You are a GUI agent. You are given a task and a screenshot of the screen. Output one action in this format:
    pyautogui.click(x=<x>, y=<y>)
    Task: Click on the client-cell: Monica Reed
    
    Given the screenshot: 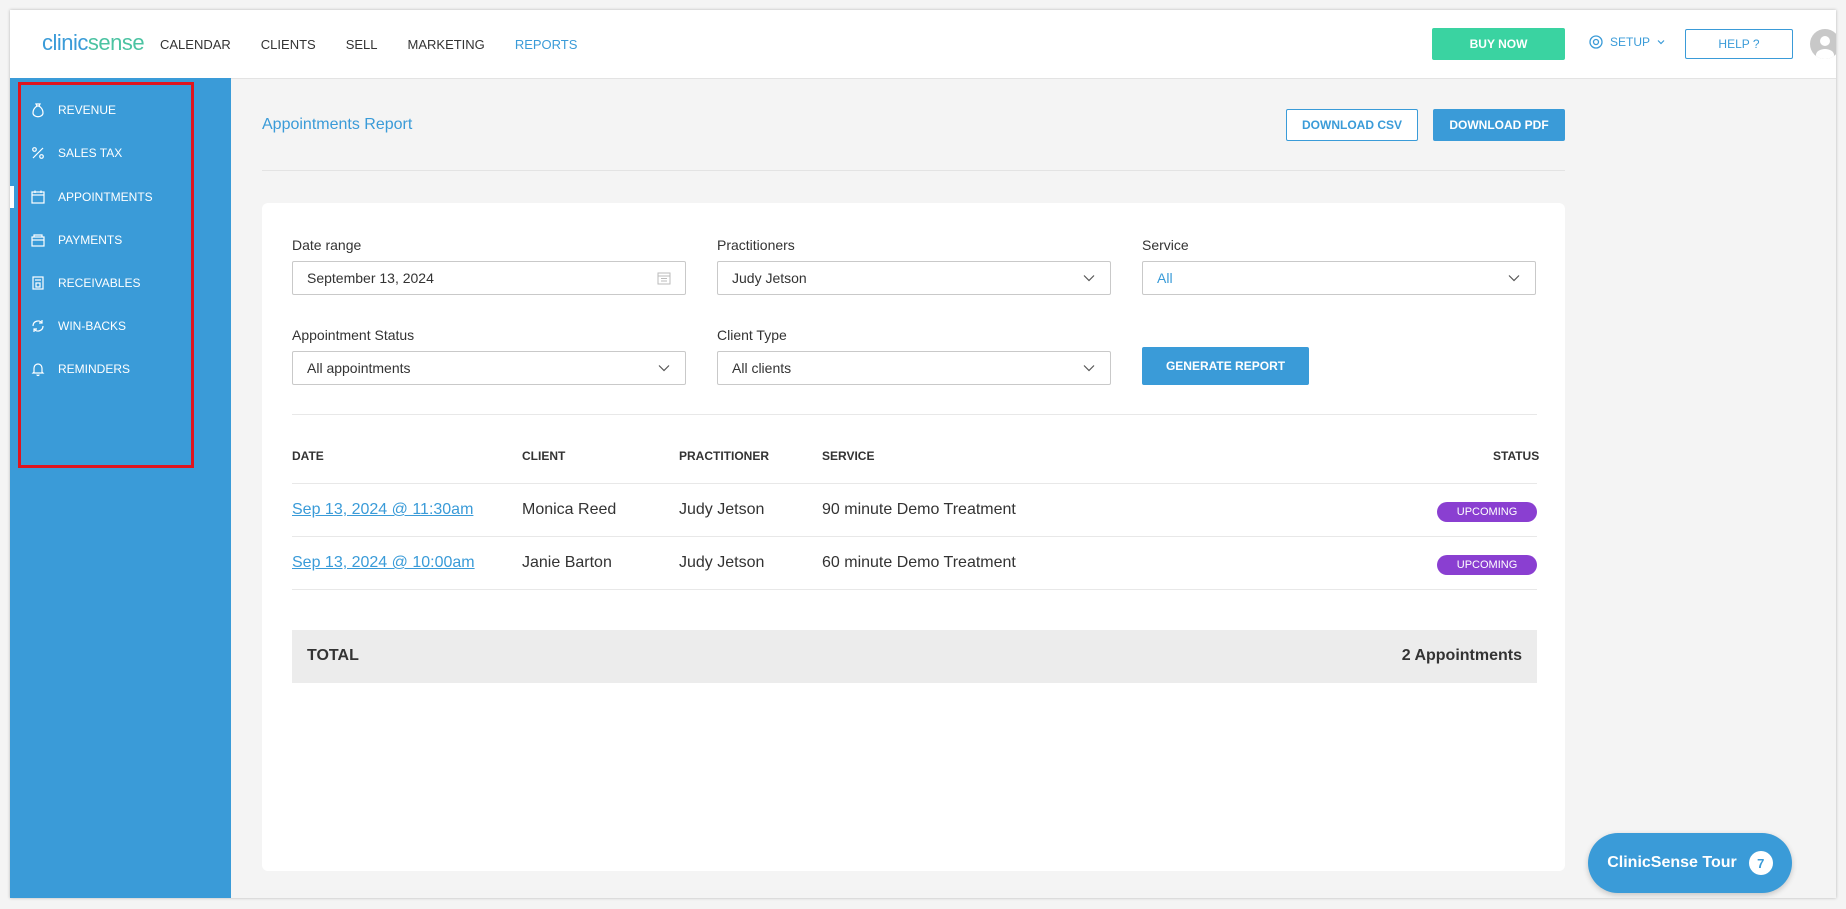 What is the action you would take?
    pyautogui.click(x=569, y=509)
    